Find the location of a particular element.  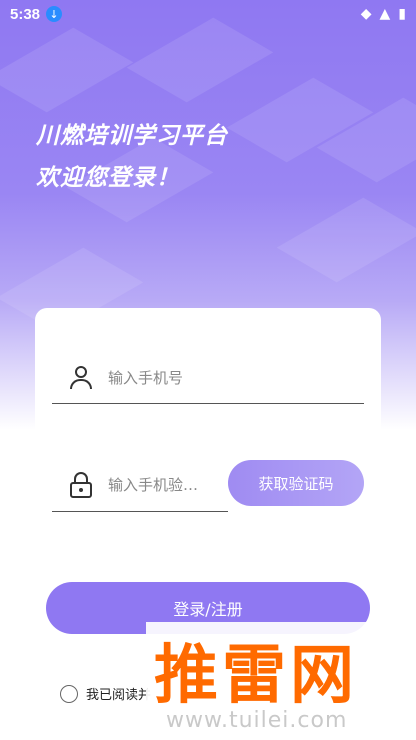

status-time: 5:38 is located at coordinates (25, 14).